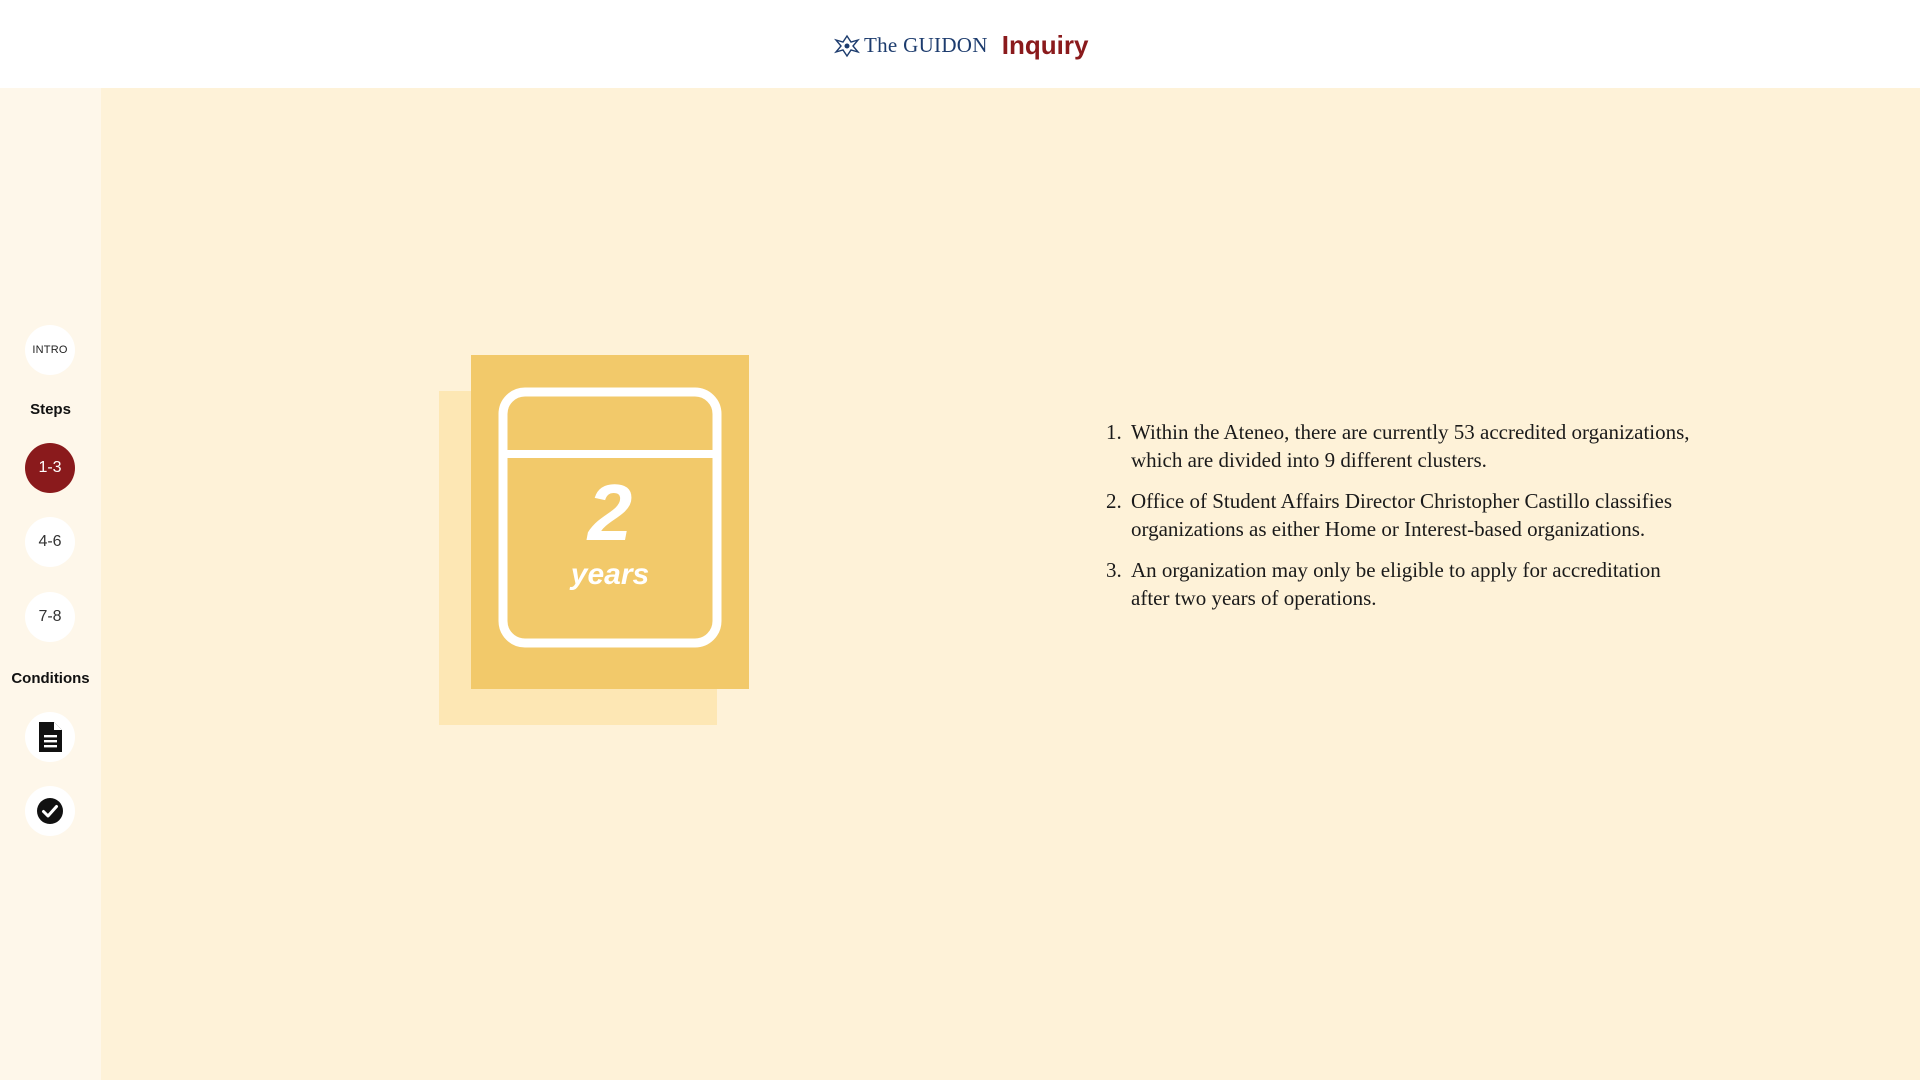 The width and height of the screenshot is (1920, 1080). I want to click on sidebar-nav: INTRO Steps 1-3 4-6 7-8 Conditions, so click(50, 584).